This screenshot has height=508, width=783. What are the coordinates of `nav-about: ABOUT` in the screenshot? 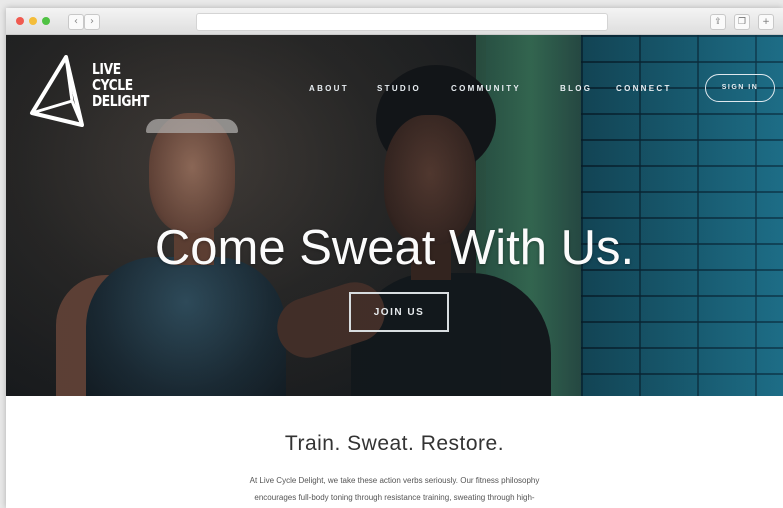 It's located at (329, 88).